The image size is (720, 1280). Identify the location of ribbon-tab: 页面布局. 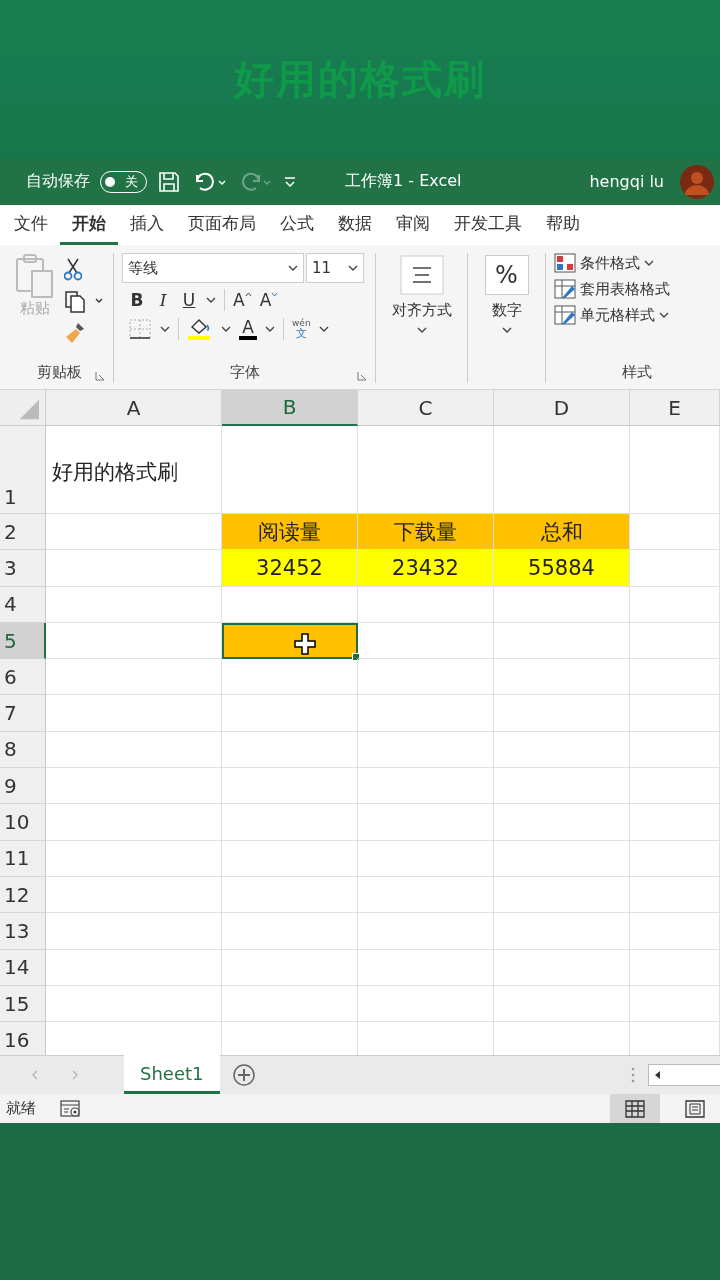
(222, 225).